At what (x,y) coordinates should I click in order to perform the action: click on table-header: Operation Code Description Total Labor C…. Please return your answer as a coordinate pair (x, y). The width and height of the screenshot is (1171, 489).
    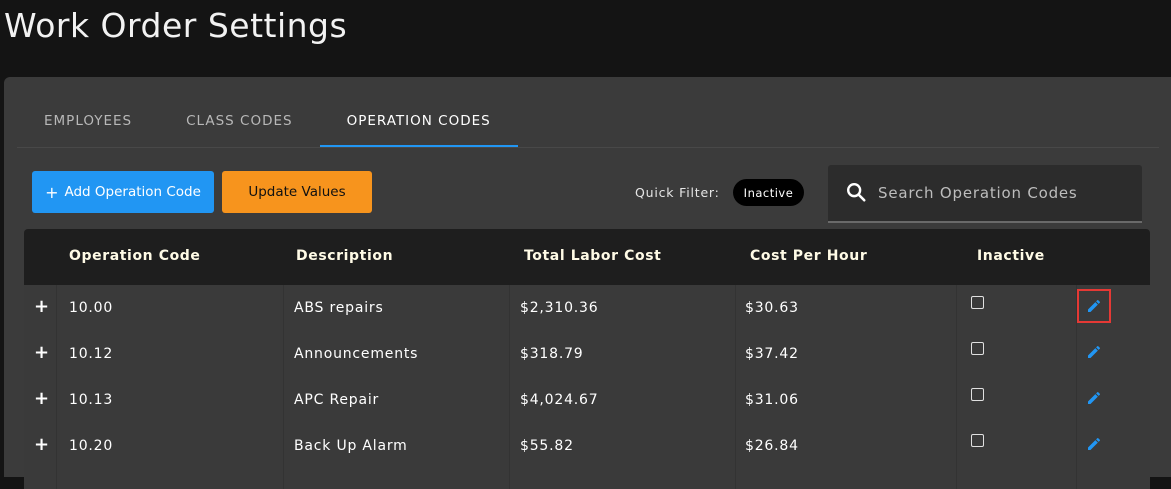
    Looking at the image, I should click on (587, 257).